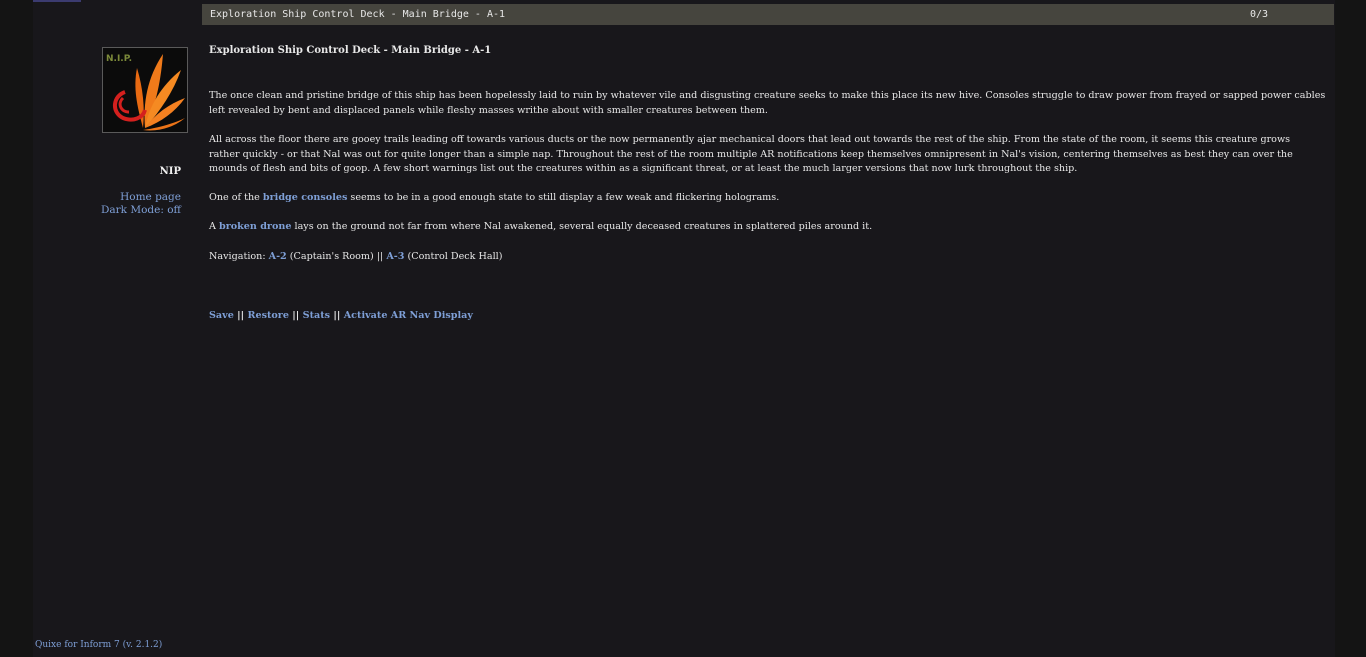 The width and height of the screenshot is (1366, 657). I want to click on save-link: Save, so click(221, 315).